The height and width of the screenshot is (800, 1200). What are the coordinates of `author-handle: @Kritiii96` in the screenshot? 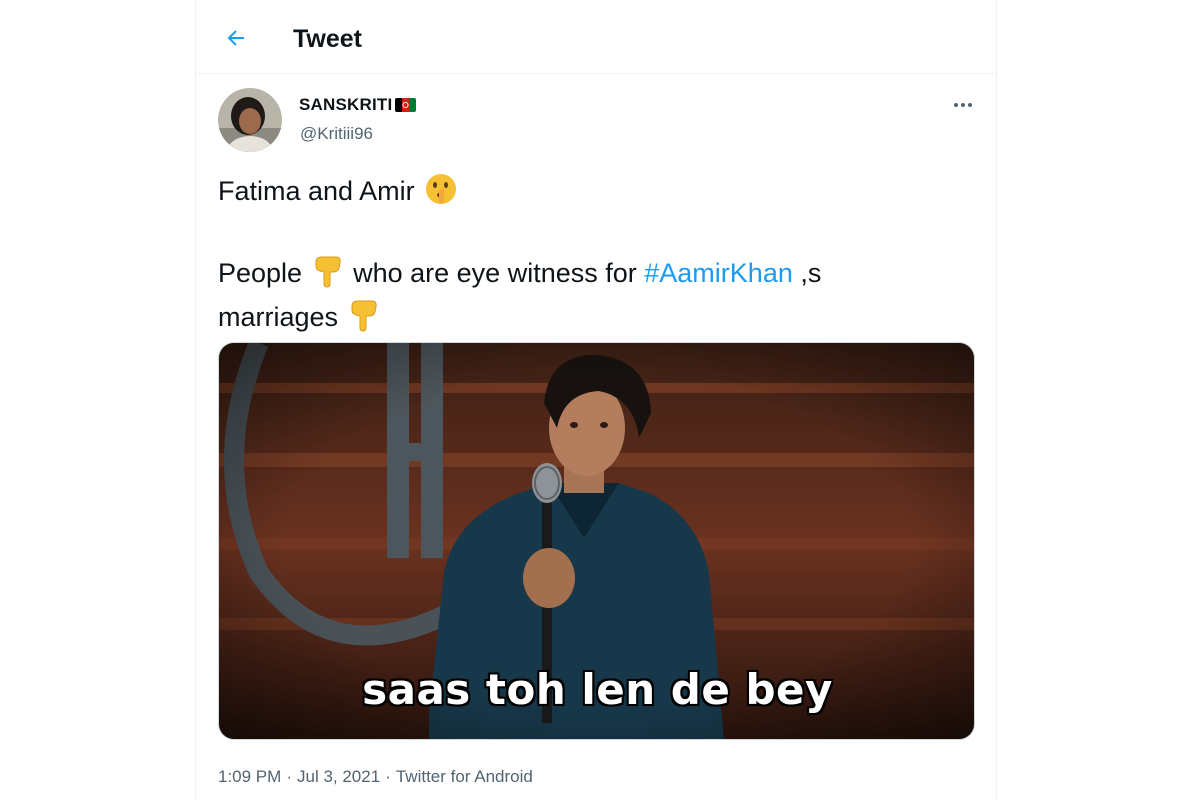 It's located at (336, 134).